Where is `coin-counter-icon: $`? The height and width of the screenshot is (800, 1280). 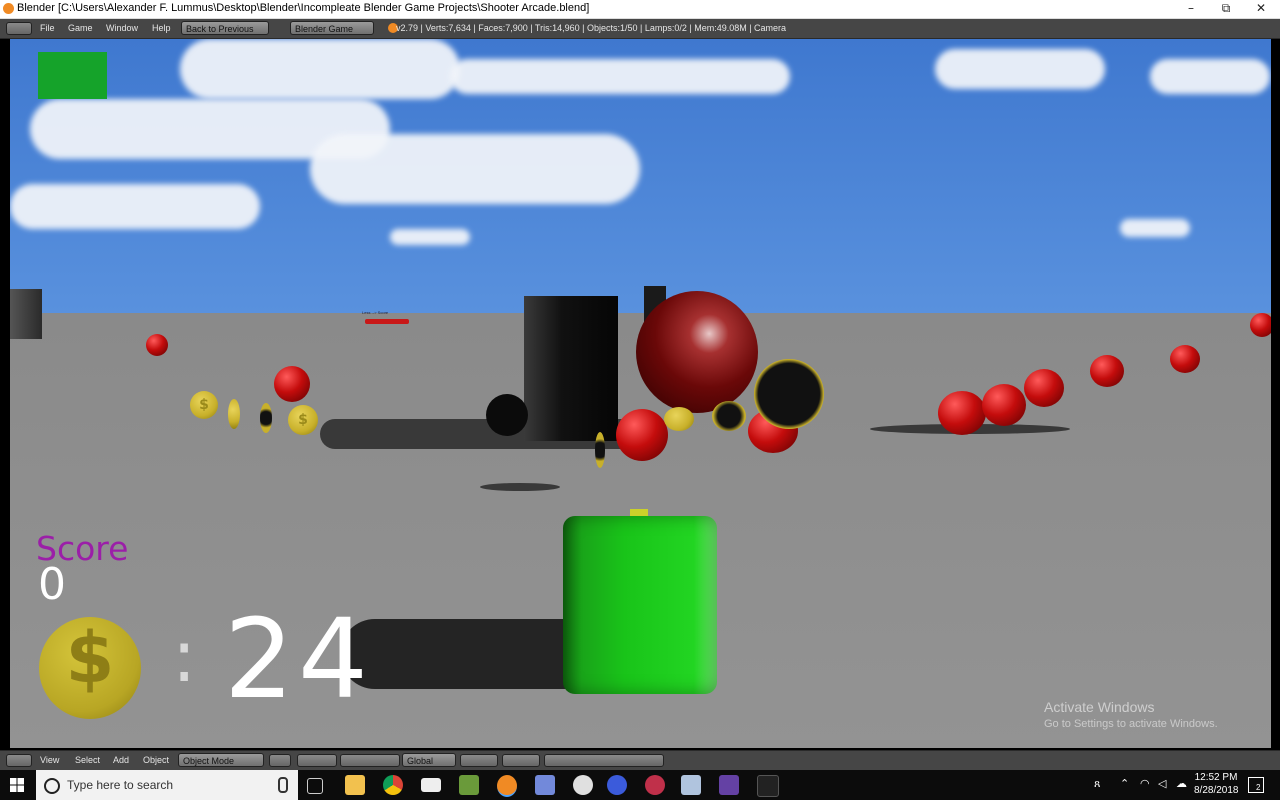 coin-counter-icon: $ is located at coordinates (90, 668).